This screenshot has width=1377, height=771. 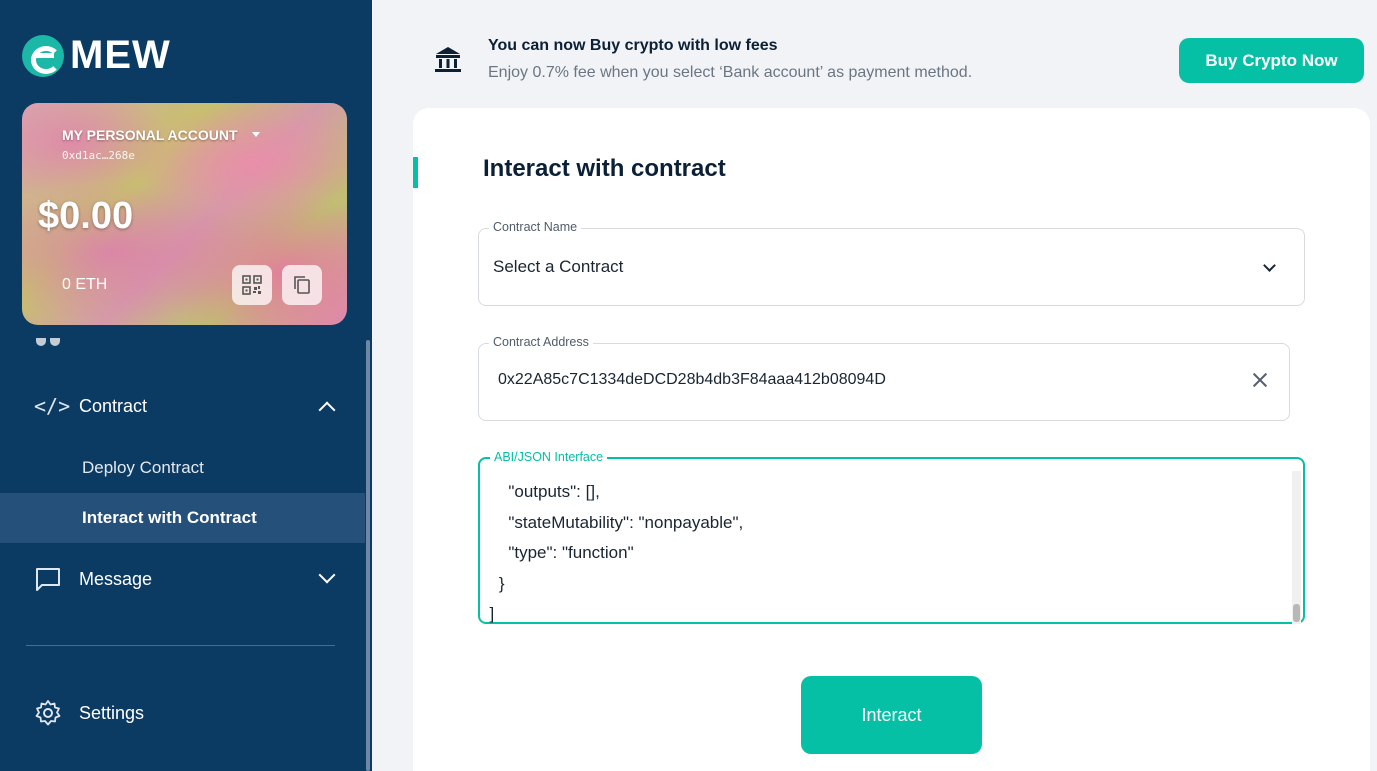 I want to click on field-label: Contract Name, so click(x=535, y=227).